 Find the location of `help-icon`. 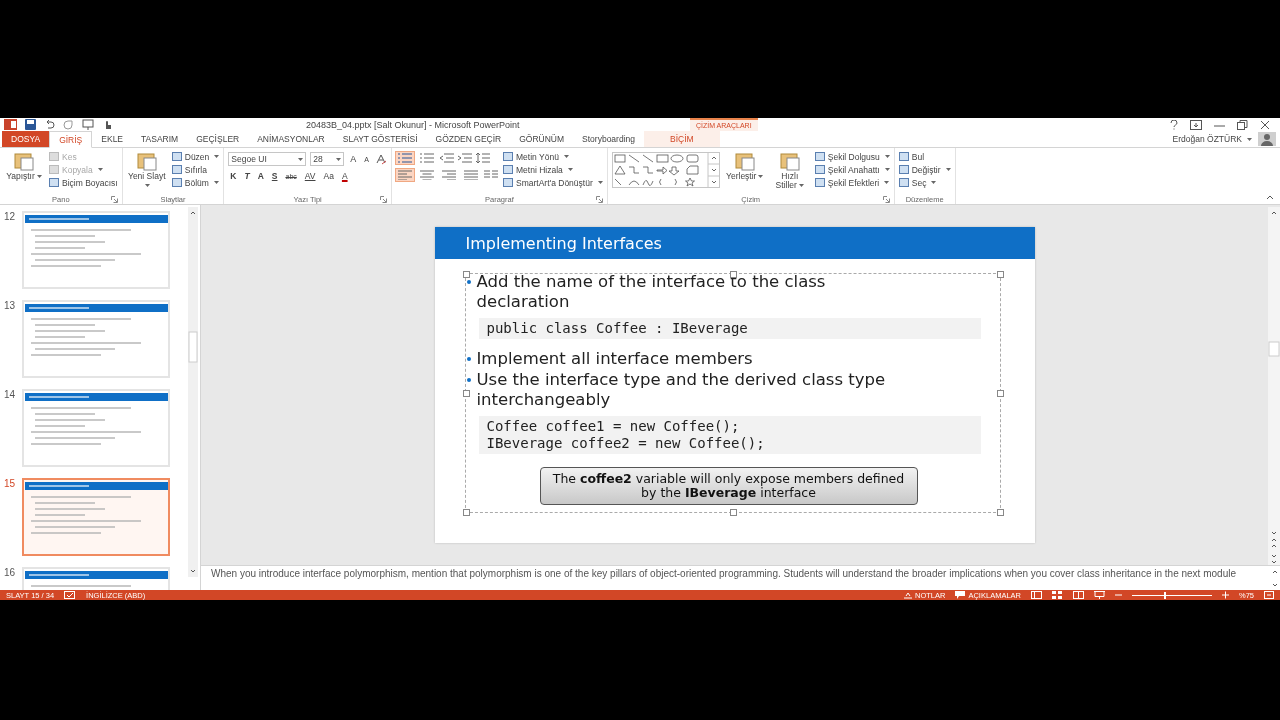

help-icon is located at coordinates (1174, 124).